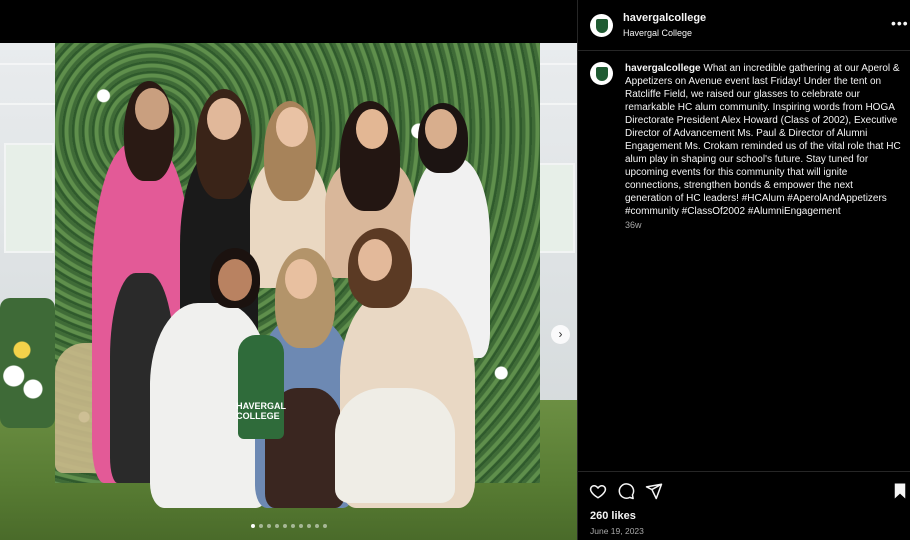 Image resolution: width=910 pixels, height=540 pixels. What do you see at coordinates (617, 531) in the screenshot?
I see `post-date: June 19, 2023` at bounding box center [617, 531].